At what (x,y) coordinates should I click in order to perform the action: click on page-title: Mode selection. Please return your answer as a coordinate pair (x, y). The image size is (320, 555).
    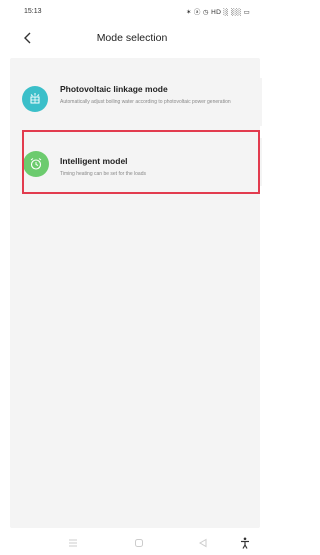
    Looking at the image, I should click on (132, 38).